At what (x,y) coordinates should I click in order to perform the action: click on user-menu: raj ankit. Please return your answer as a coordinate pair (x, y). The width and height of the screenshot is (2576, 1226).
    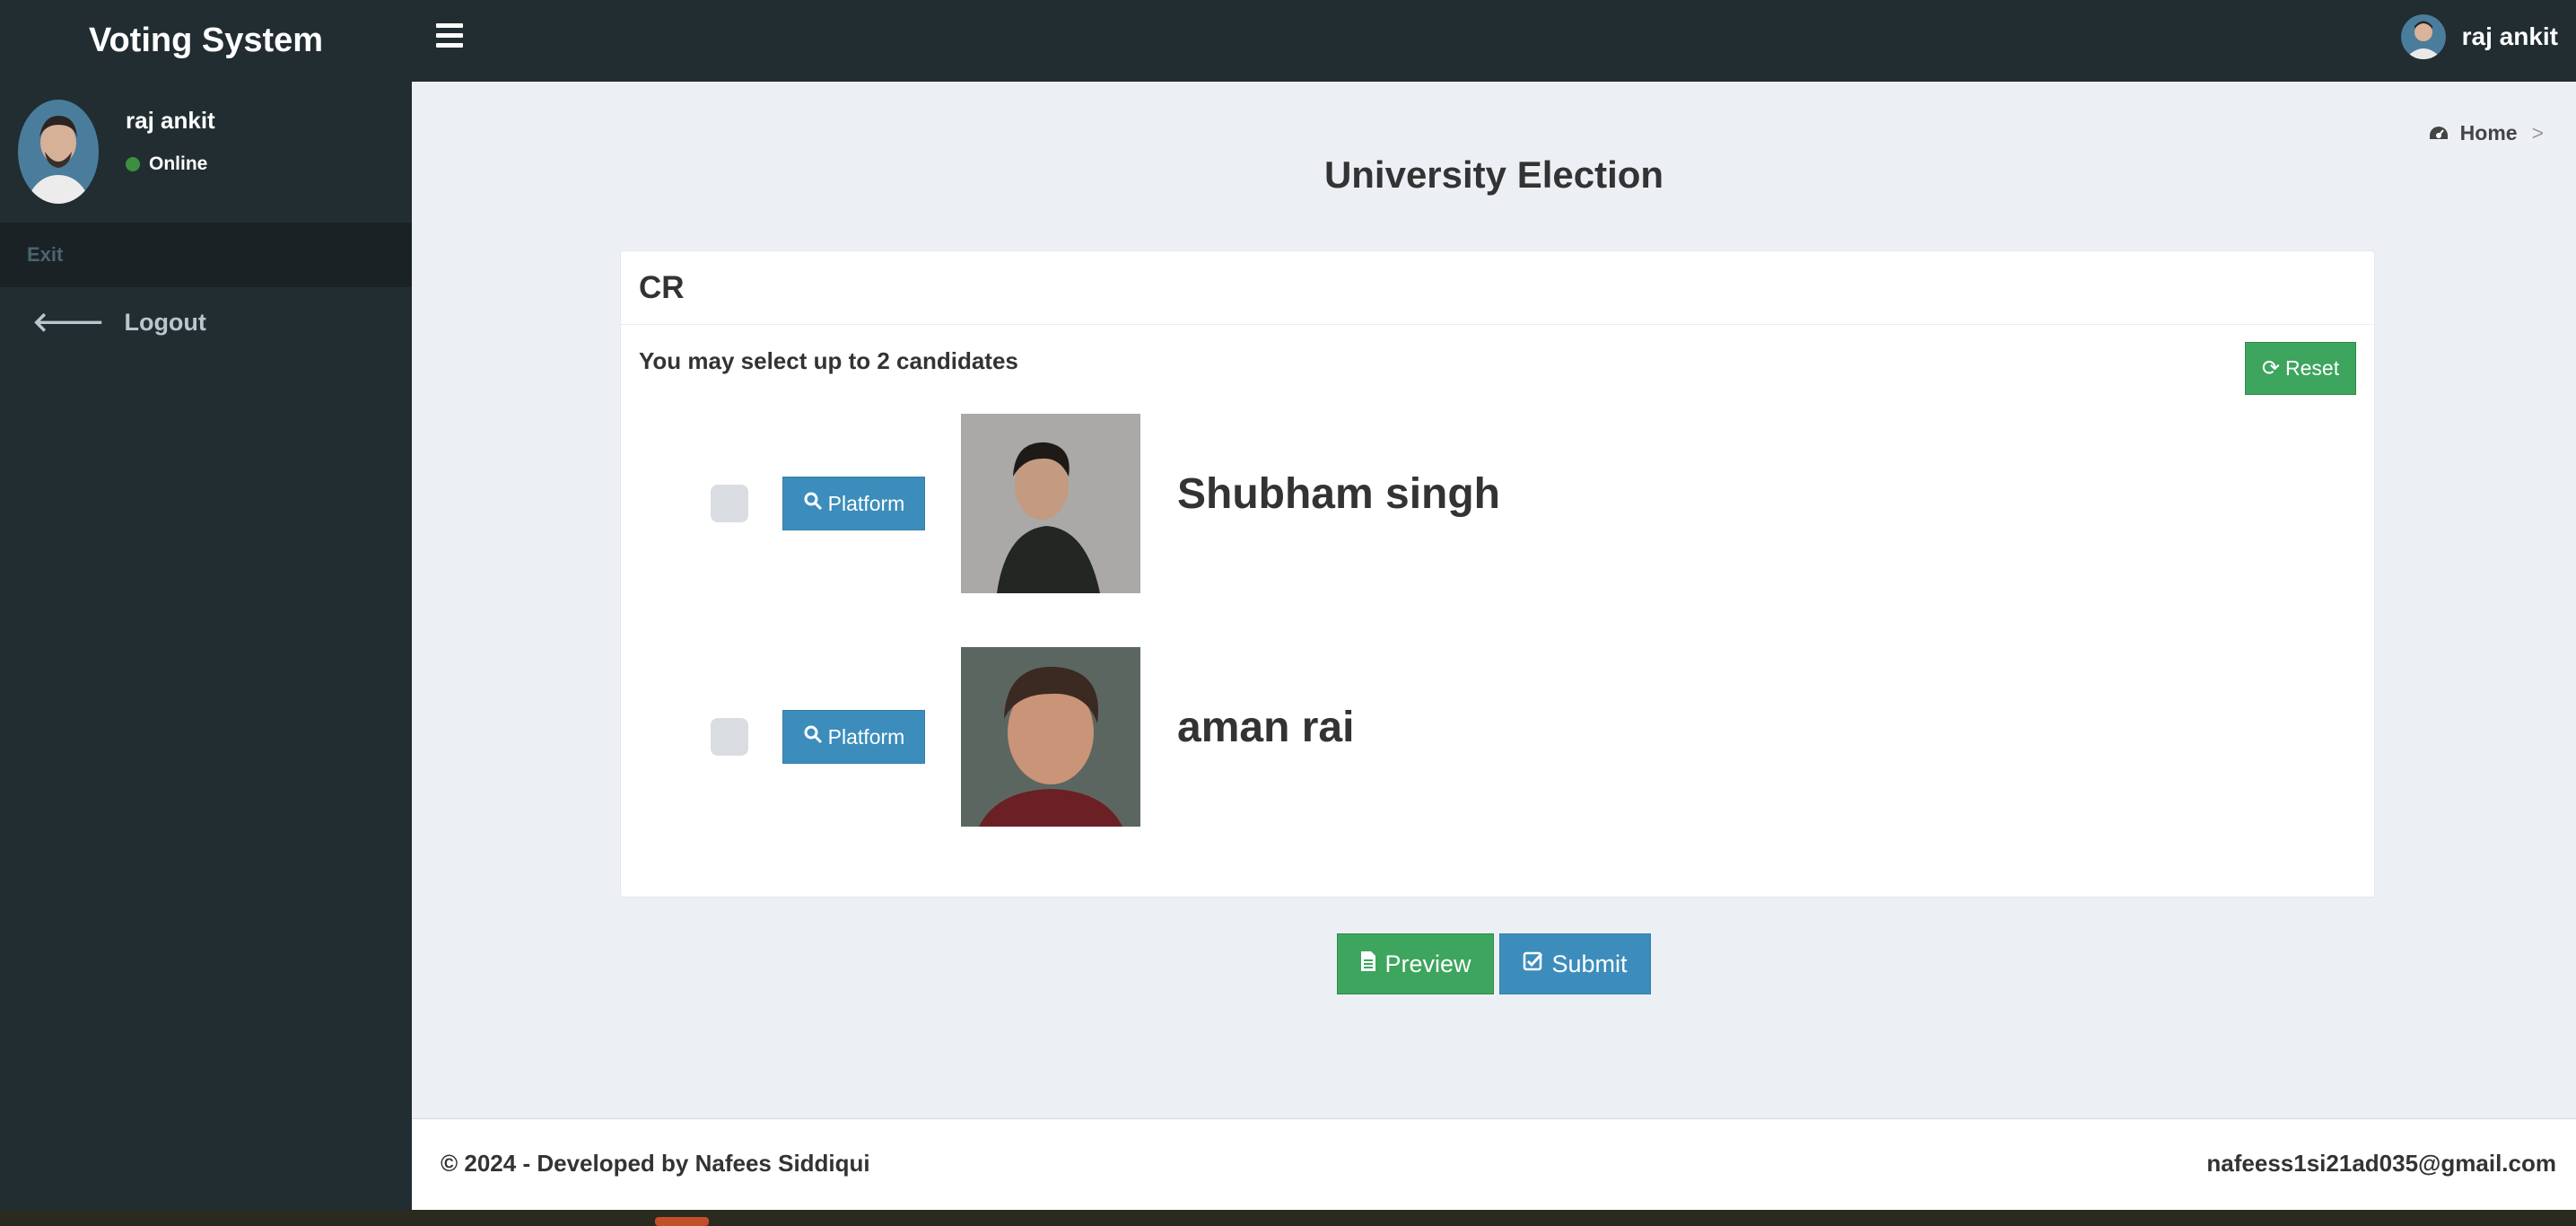
    Looking at the image, I should click on (2479, 37).